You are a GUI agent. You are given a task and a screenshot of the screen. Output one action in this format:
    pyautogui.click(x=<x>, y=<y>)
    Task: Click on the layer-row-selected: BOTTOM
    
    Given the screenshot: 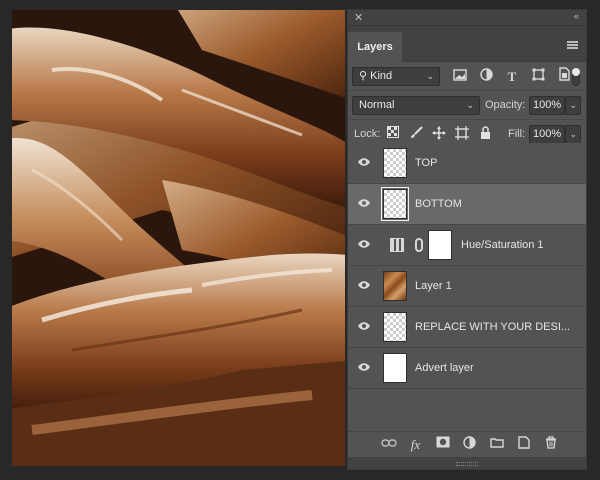 What is the action you would take?
    pyautogui.click(x=467, y=204)
    